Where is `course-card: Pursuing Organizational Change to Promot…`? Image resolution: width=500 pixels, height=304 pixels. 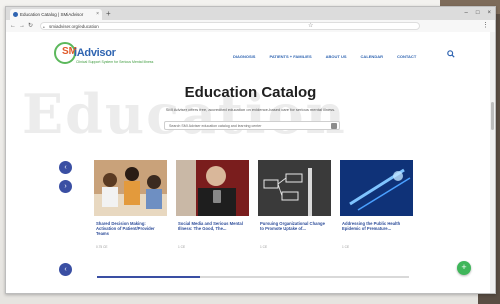
course-card: Pursuing Organizational Change to Promot… is located at coordinates (294, 207).